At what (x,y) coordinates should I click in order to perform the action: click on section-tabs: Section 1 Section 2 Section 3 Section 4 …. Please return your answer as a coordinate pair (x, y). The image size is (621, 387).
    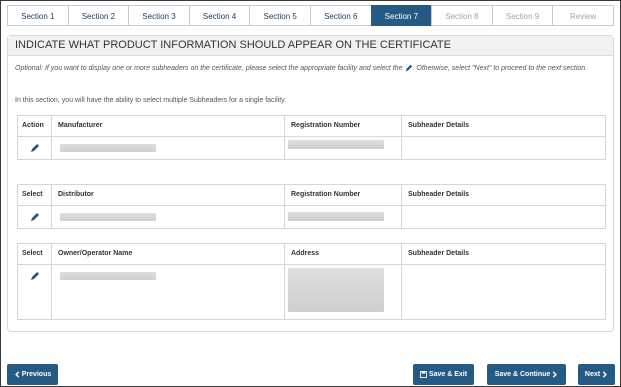
    Looking at the image, I should click on (310, 15).